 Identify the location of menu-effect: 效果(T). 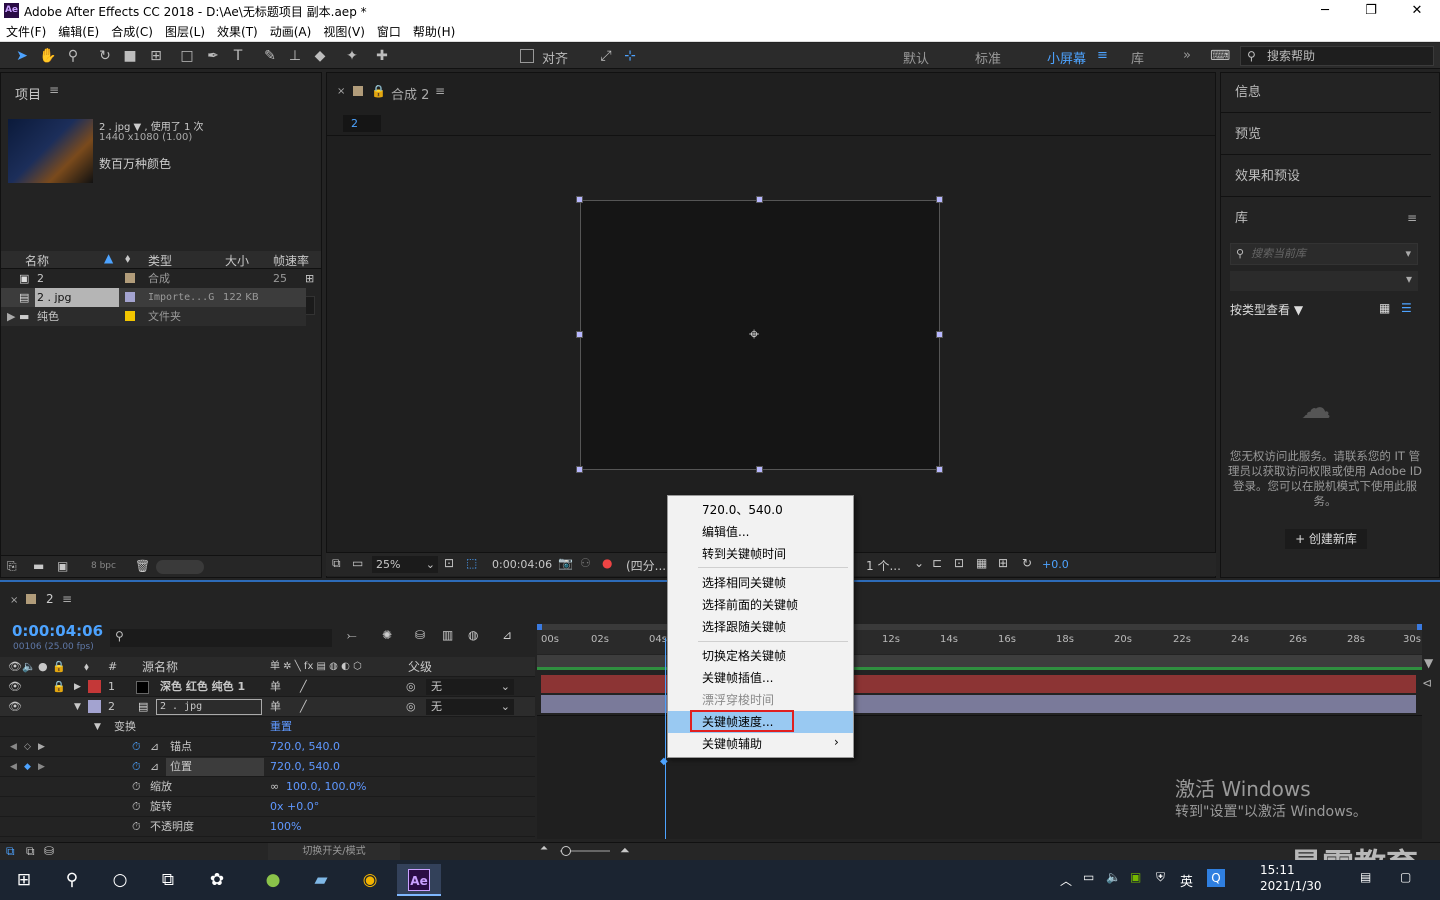
(237, 32).